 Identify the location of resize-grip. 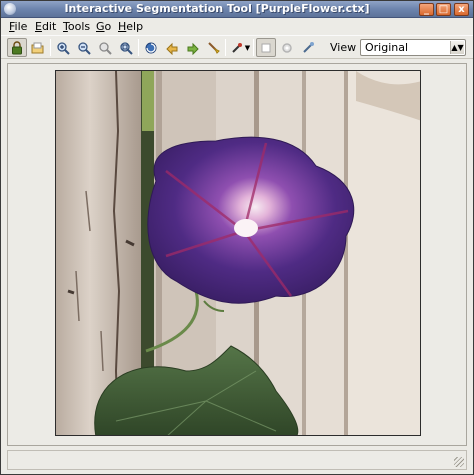
(459, 462).